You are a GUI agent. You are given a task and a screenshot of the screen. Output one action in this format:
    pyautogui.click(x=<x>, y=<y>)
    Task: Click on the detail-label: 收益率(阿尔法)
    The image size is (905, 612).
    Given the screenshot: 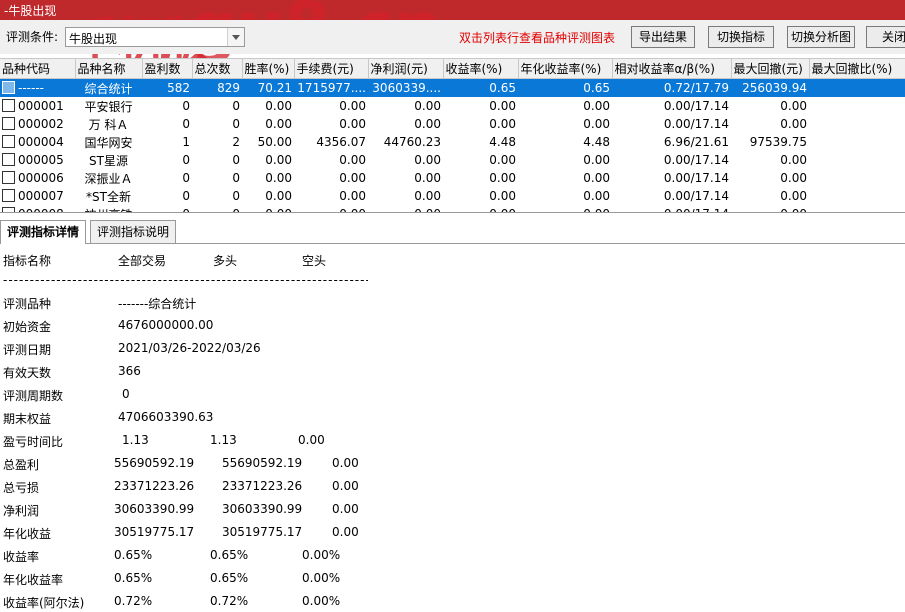 What is the action you would take?
    pyautogui.click(x=44, y=603)
    